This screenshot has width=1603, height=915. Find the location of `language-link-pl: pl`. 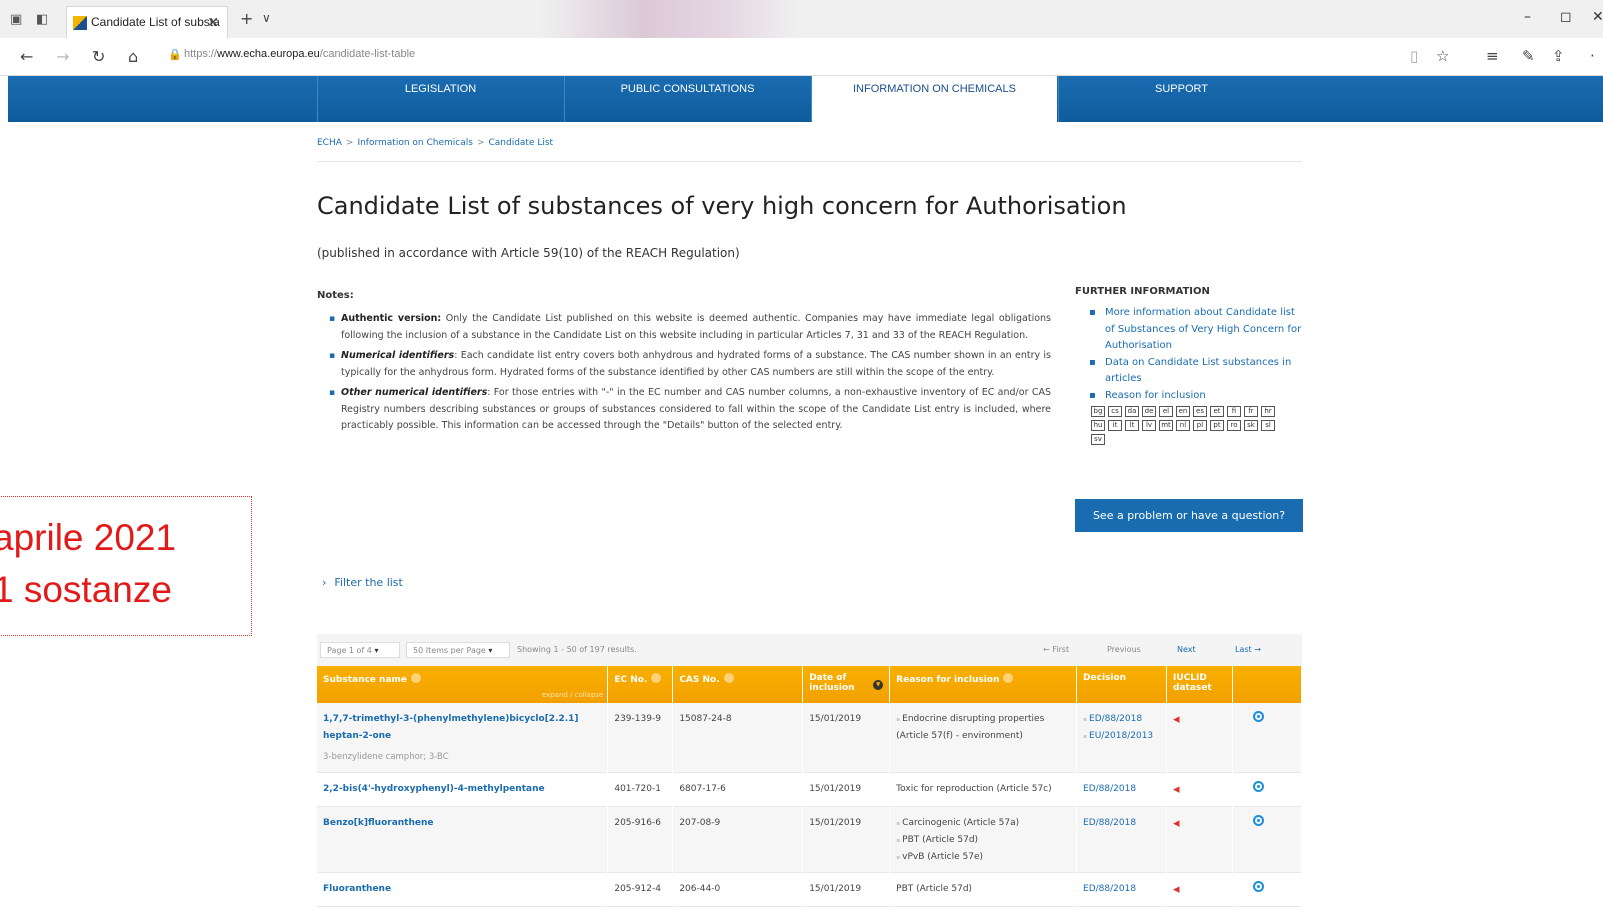

language-link-pl: pl is located at coordinates (1200, 425).